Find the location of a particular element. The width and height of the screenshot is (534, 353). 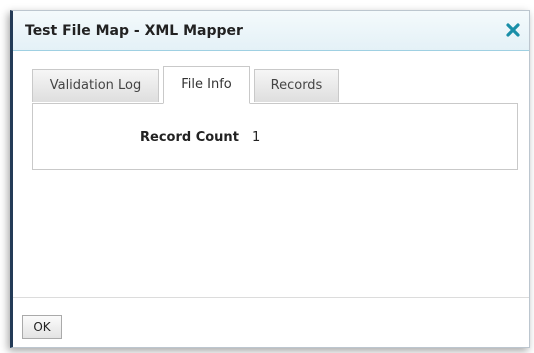

tab-label: Records is located at coordinates (296, 85).